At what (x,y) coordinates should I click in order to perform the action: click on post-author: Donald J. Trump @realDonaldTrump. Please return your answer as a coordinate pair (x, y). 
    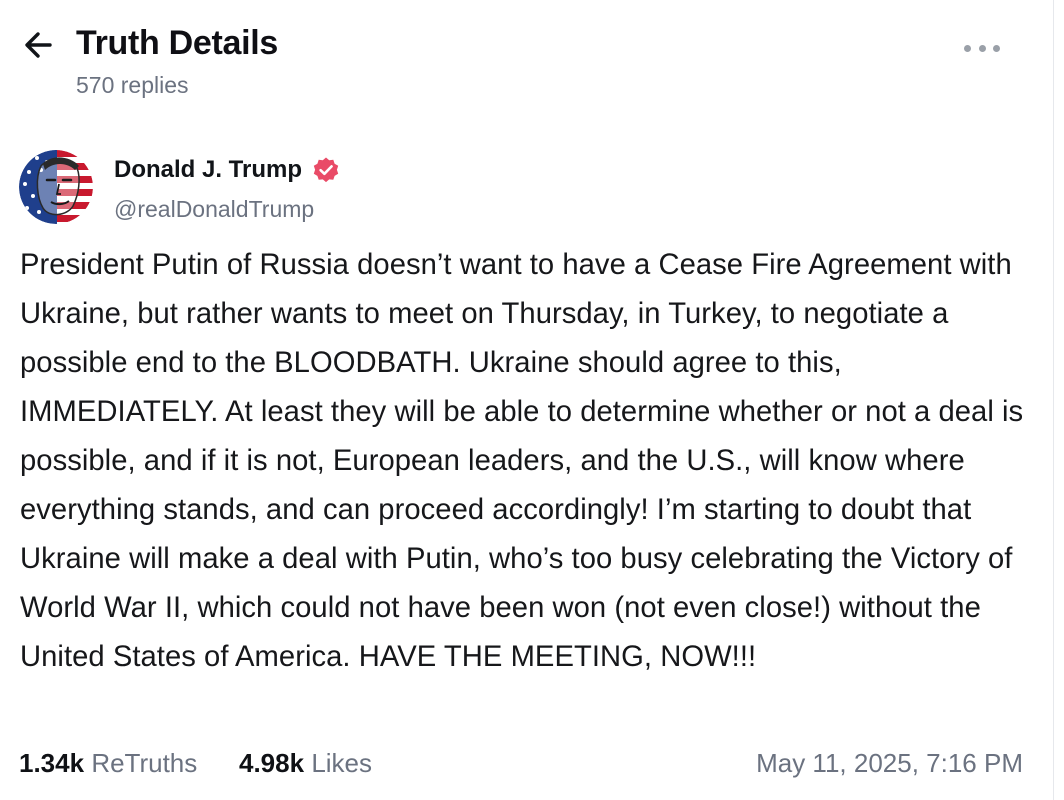
    Looking at the image, I should click on (527, 188).